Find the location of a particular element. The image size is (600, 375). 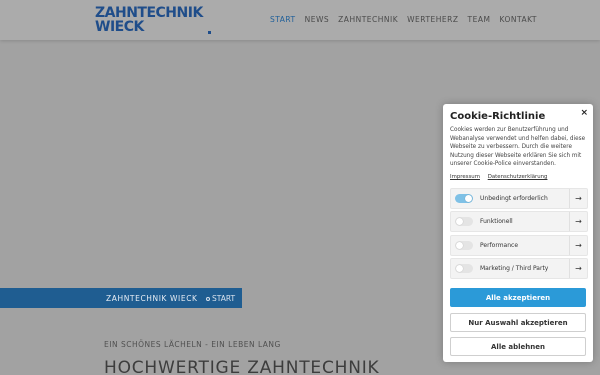

cookie-category-functional: Funktionell → is located at coordinates (519, 222).